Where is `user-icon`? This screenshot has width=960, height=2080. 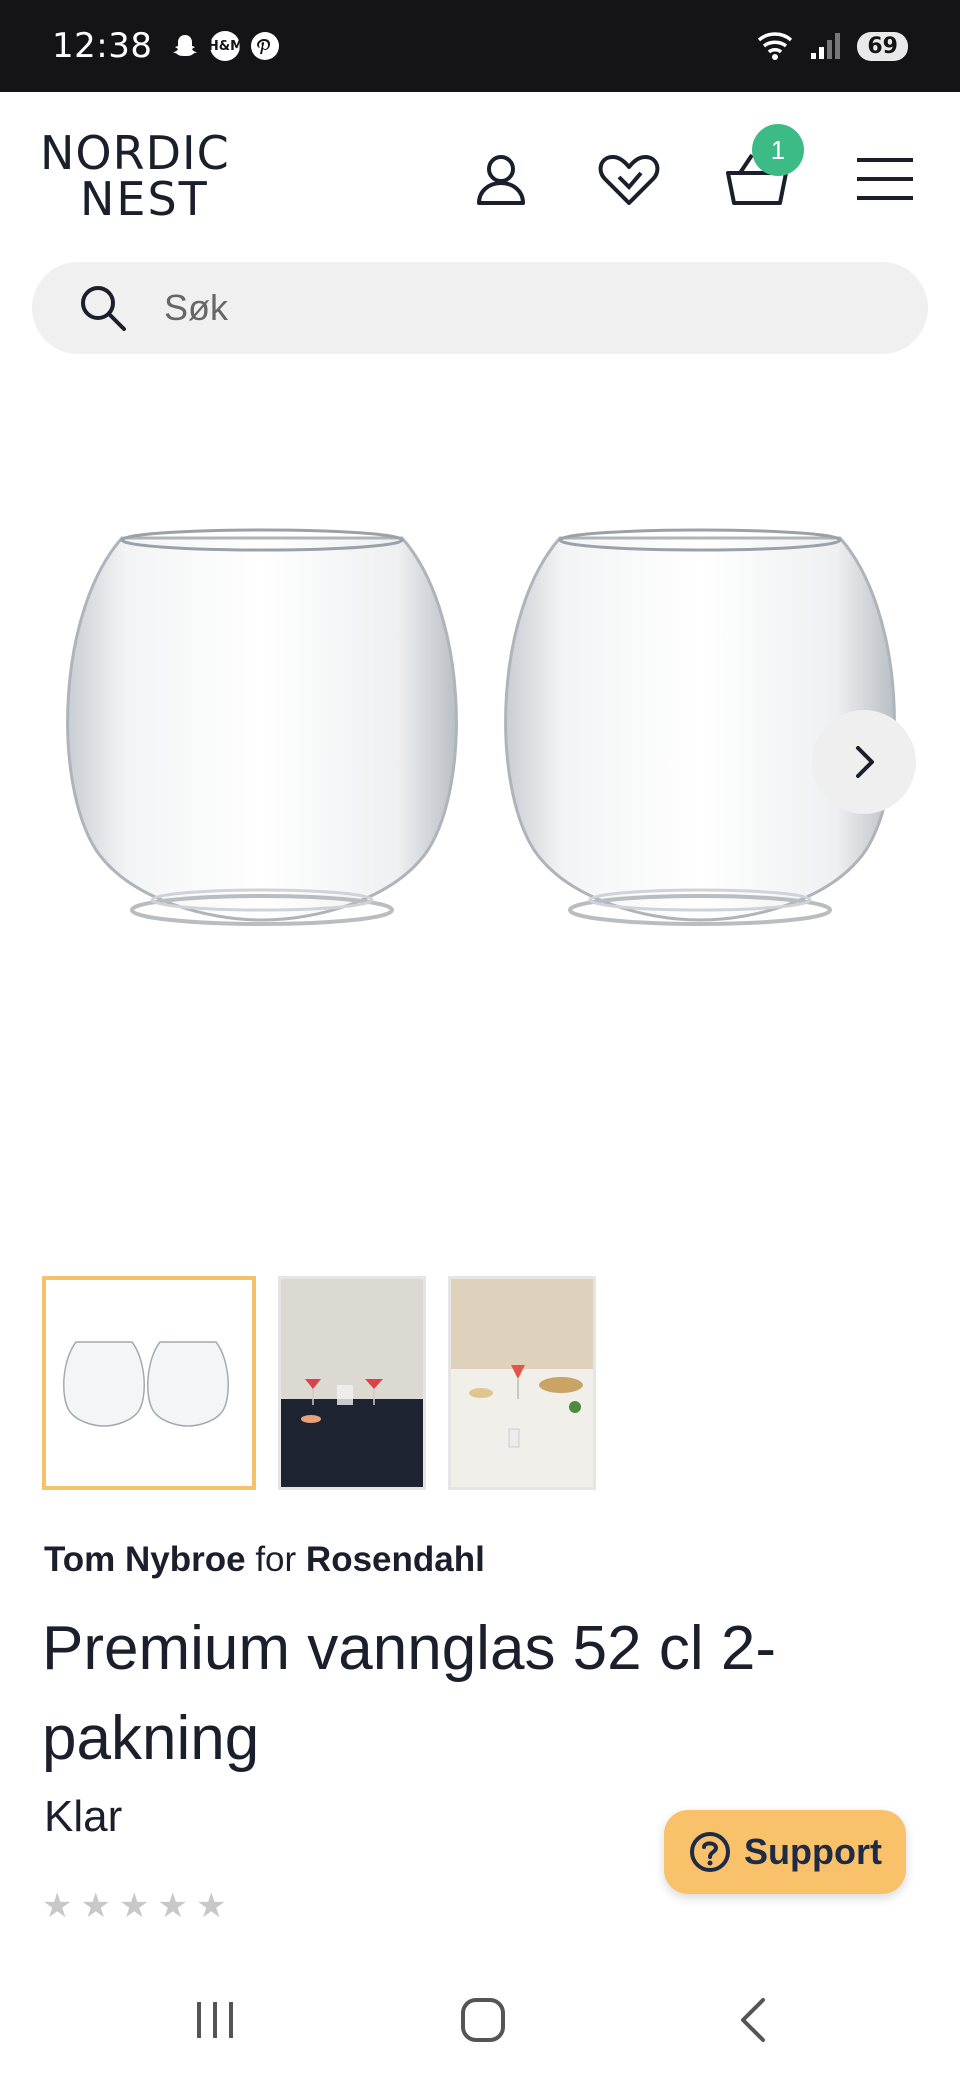 user-icon is located at coordinates (501, 180).